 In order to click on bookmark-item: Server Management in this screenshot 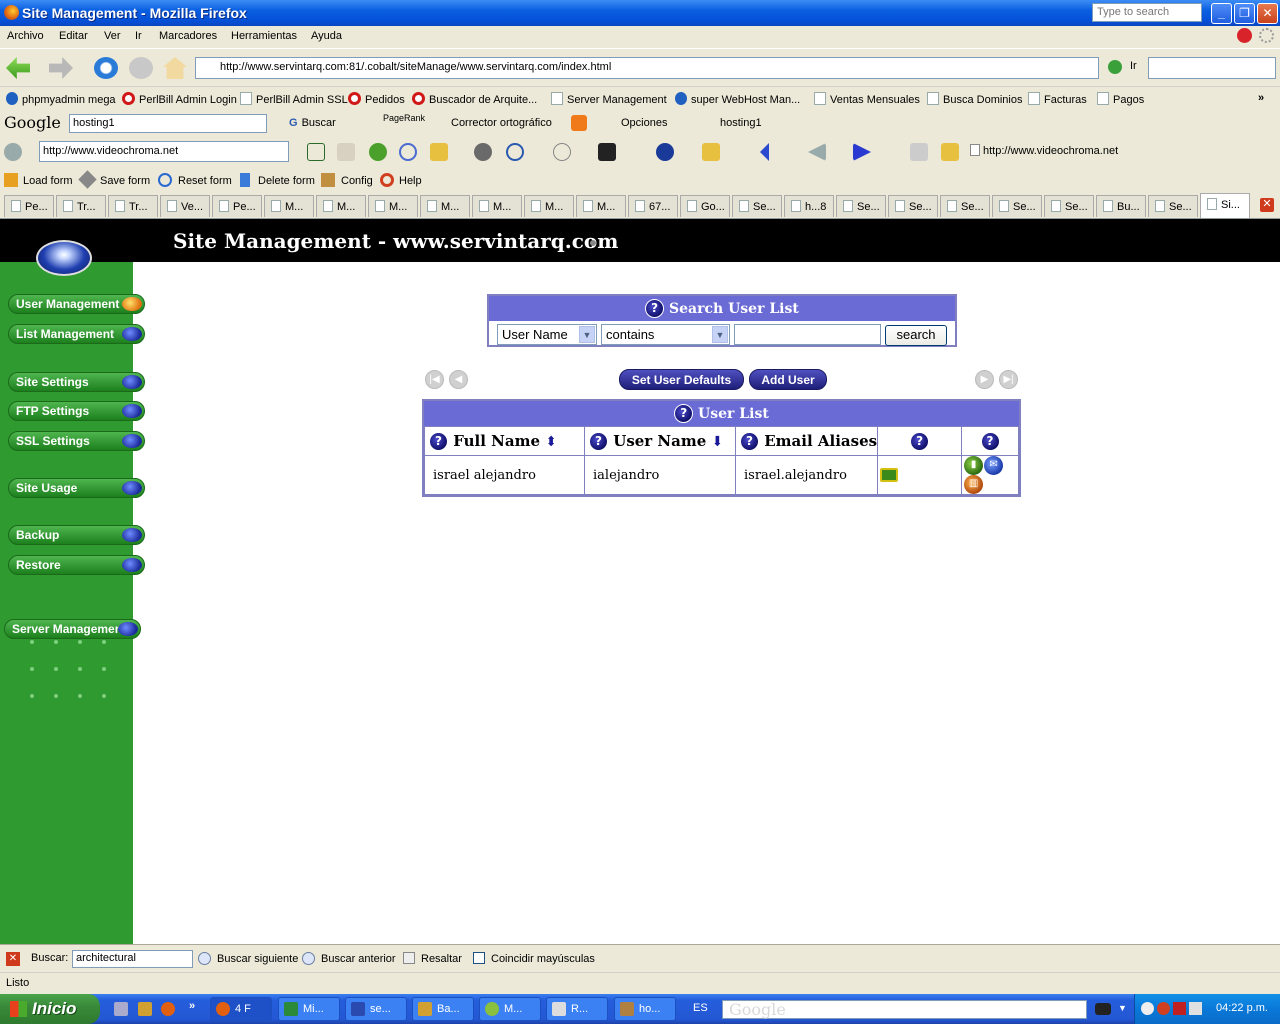, I will do `click(609, 99)`.